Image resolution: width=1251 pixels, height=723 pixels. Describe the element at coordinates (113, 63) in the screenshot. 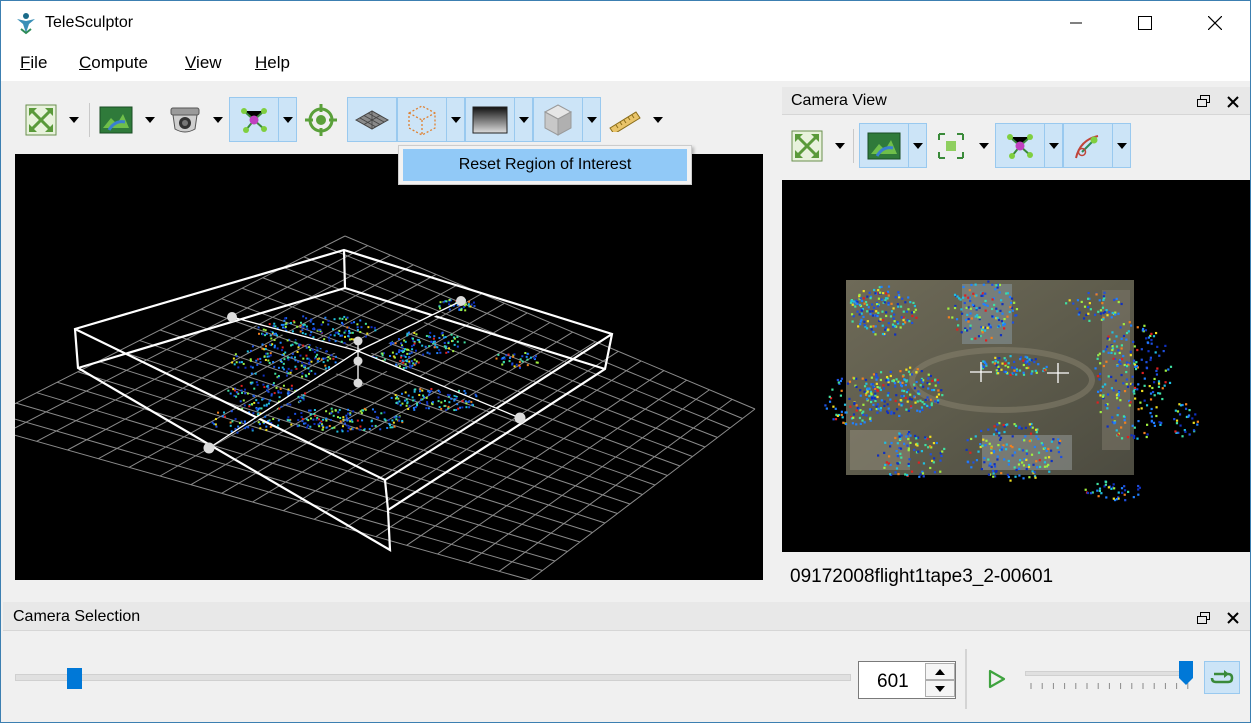

I see `menu-compute: Compute` at that location.